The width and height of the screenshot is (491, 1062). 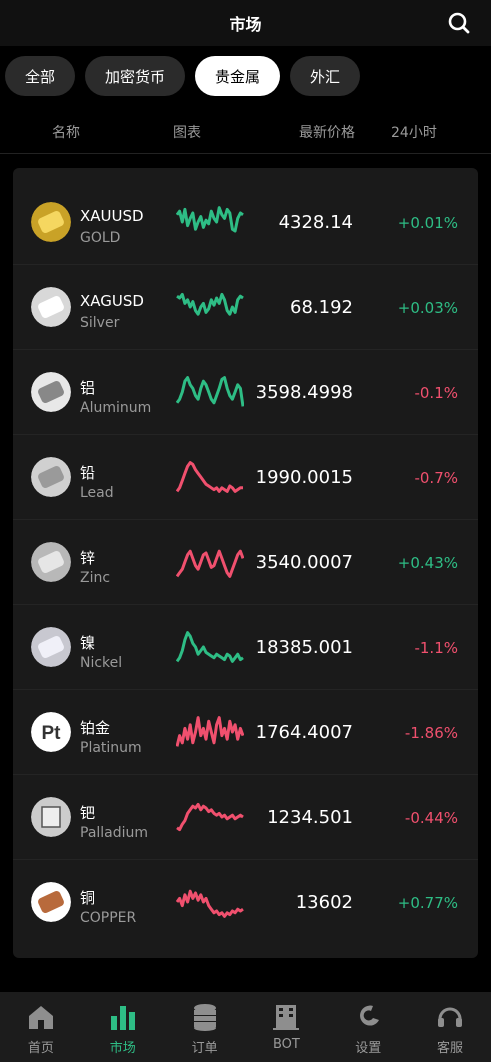 I want to click on zinc-icon, so click(x=51, y=562).